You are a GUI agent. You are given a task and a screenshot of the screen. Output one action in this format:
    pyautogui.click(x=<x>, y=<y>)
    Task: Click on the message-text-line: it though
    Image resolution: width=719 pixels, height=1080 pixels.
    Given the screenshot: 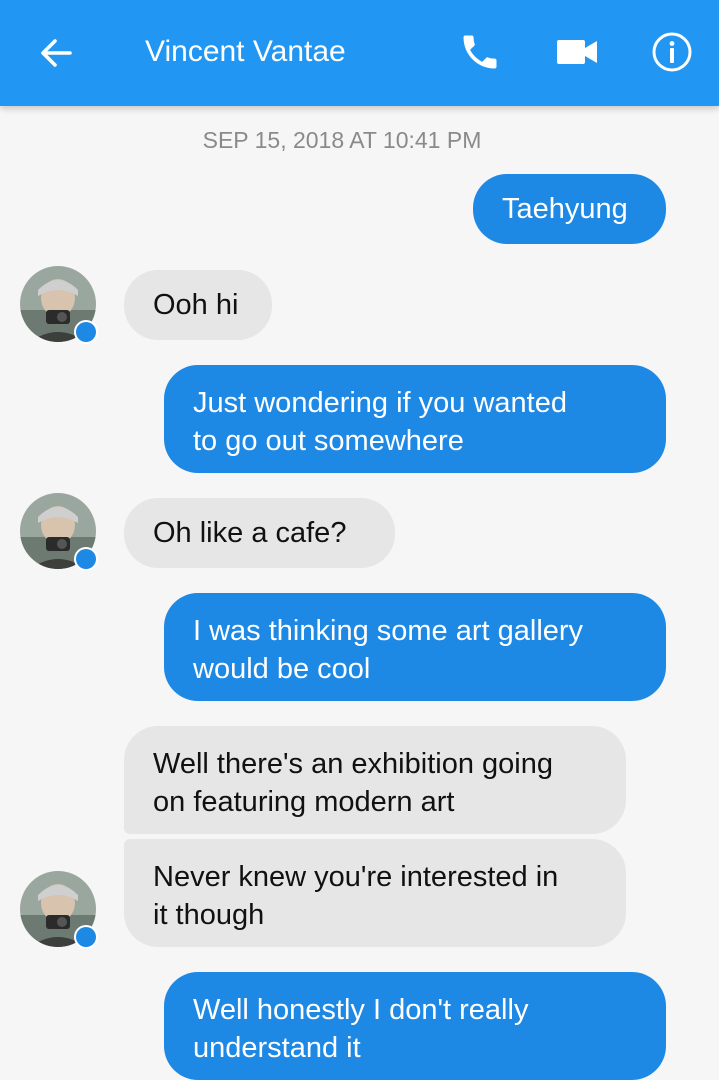 What is the action you would take?
    pyautogui.click(x=209, y=915)
    